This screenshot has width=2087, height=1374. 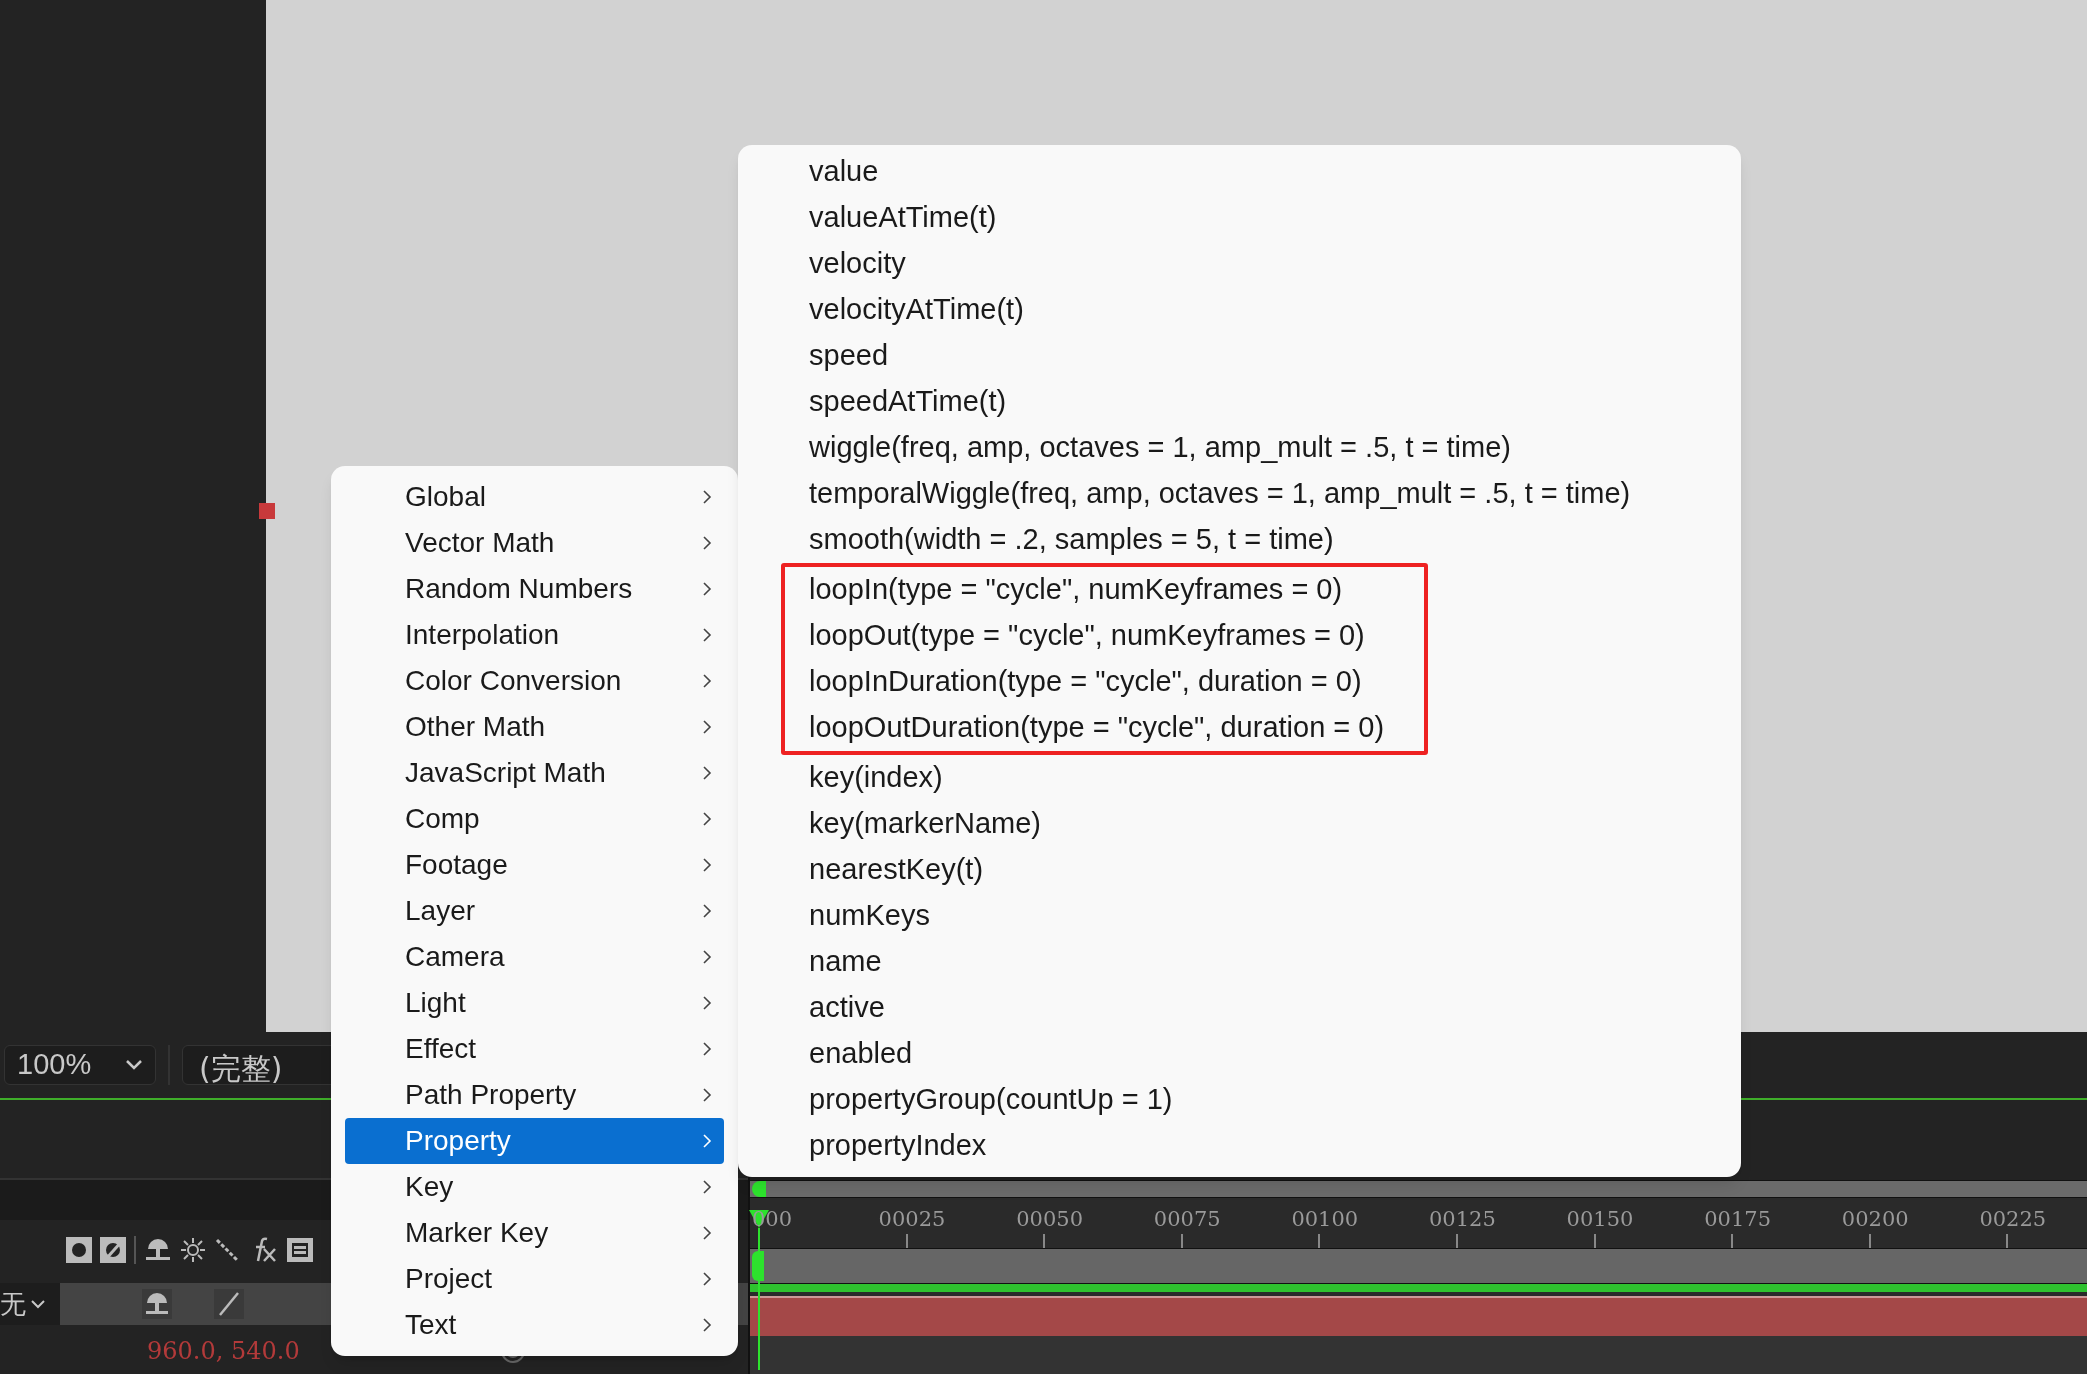 I want to click on anchor-marker, so click(x=267, y=511).